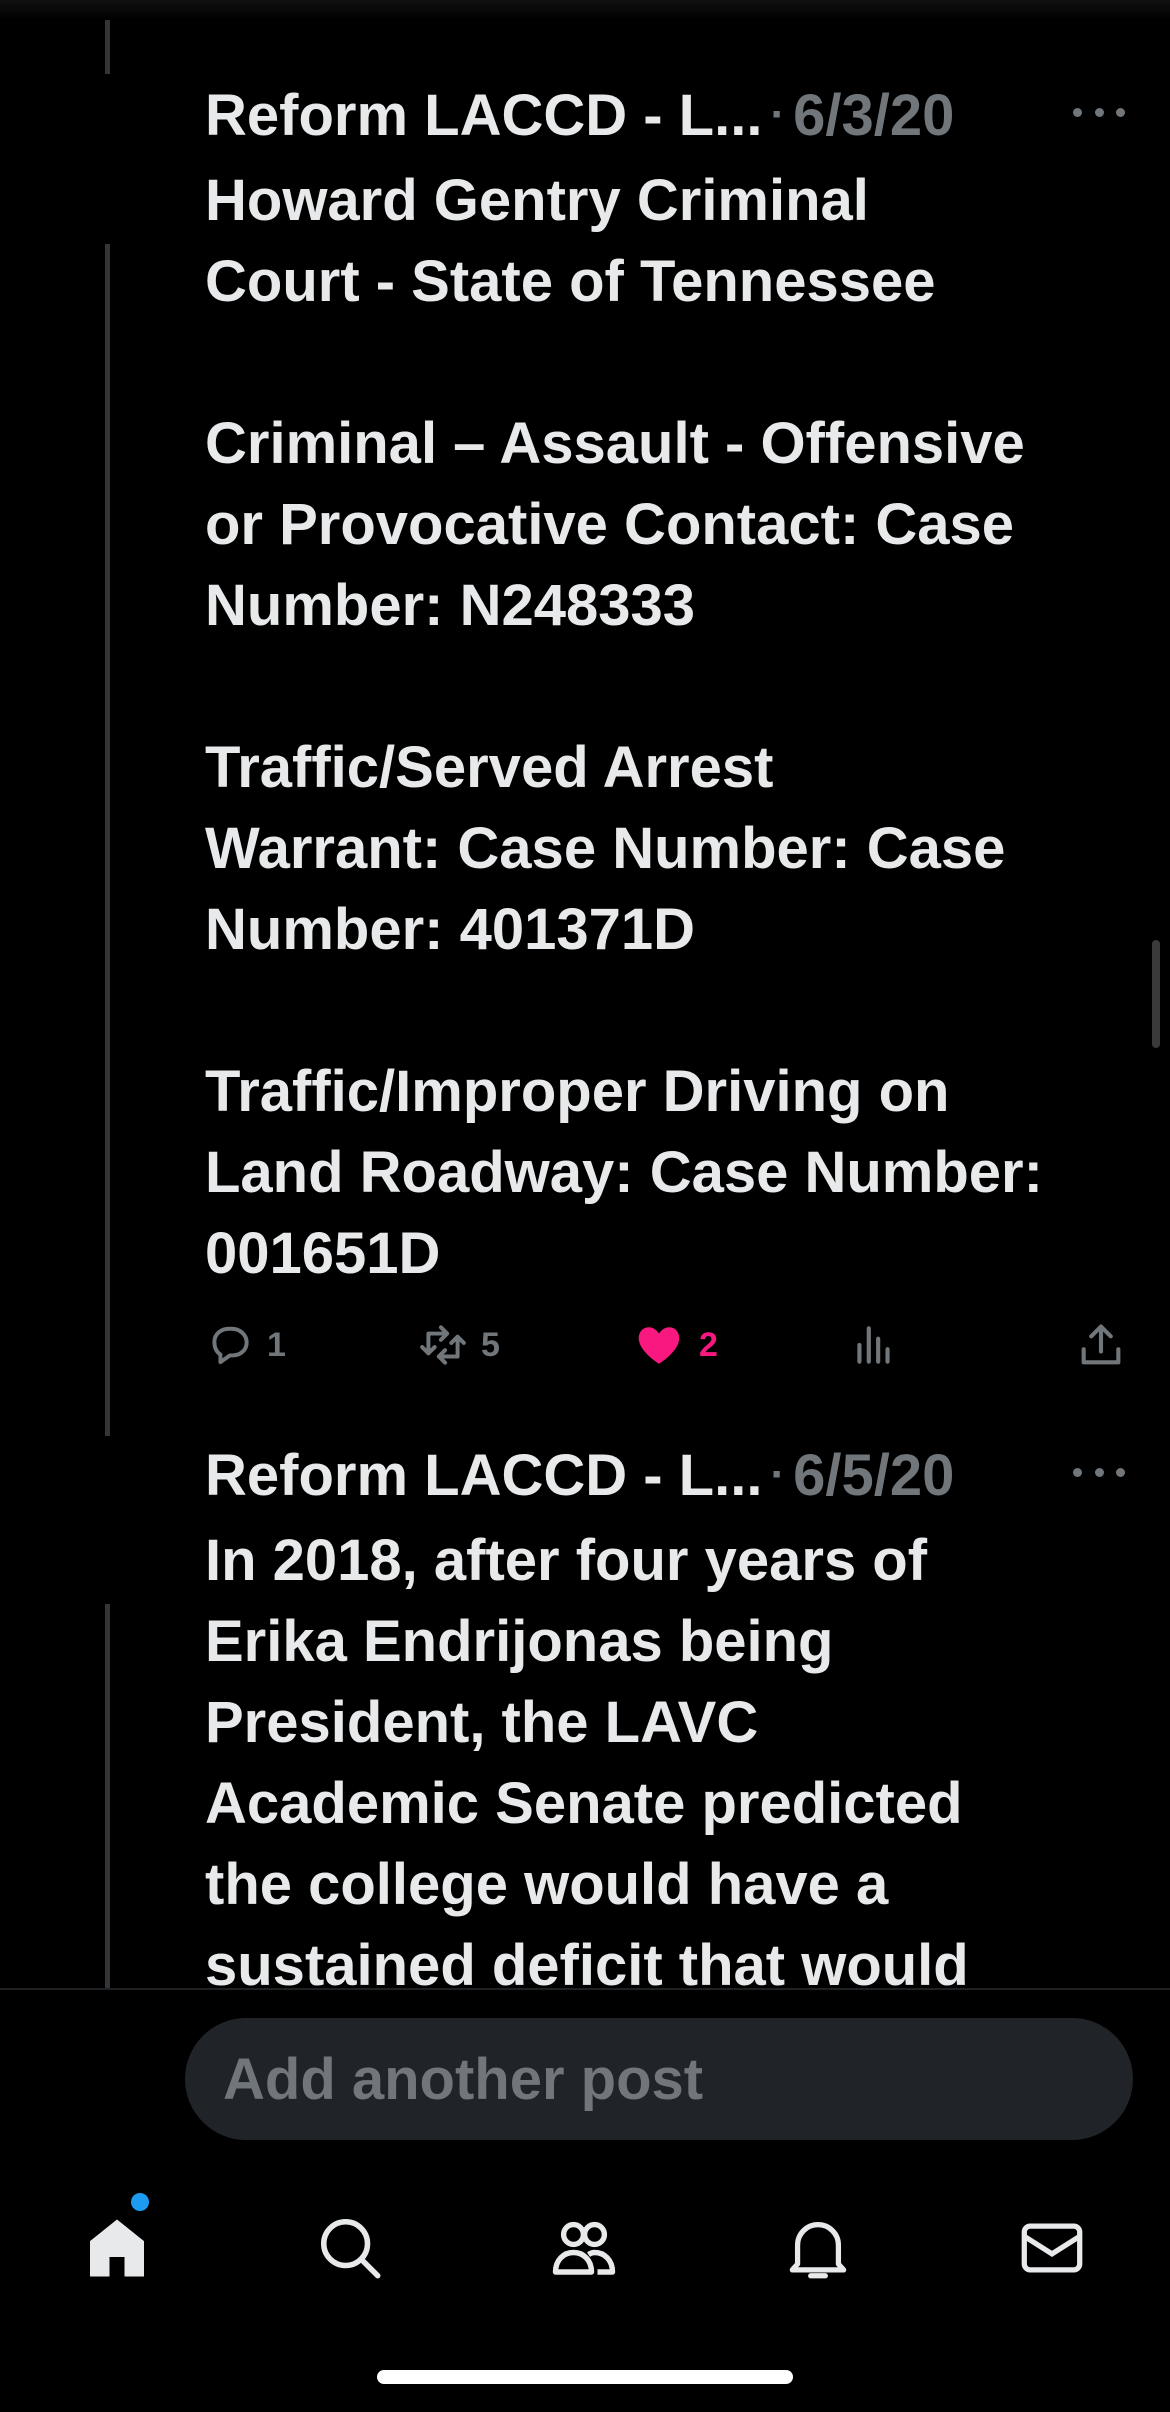  I want to click on composer-bar: Add another post, so click(585, 2074).